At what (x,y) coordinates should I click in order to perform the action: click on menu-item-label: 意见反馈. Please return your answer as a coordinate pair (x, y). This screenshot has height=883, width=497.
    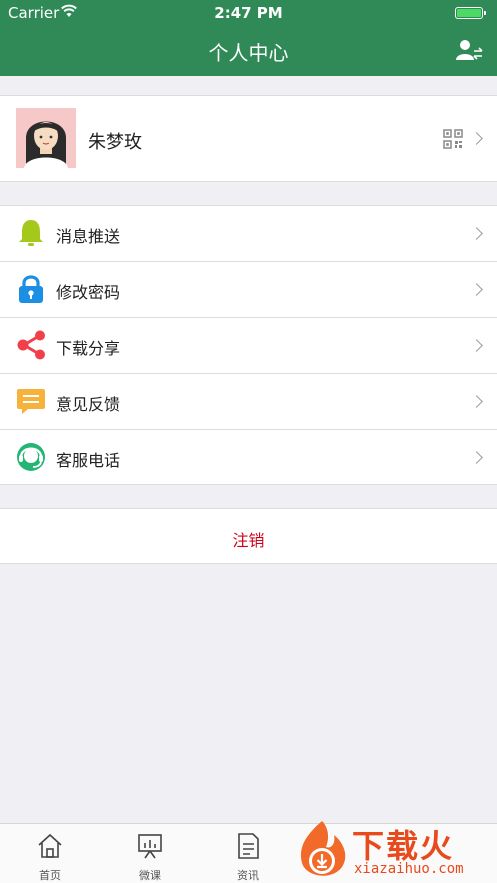
    Looking at the image, I should click on (88, 404).